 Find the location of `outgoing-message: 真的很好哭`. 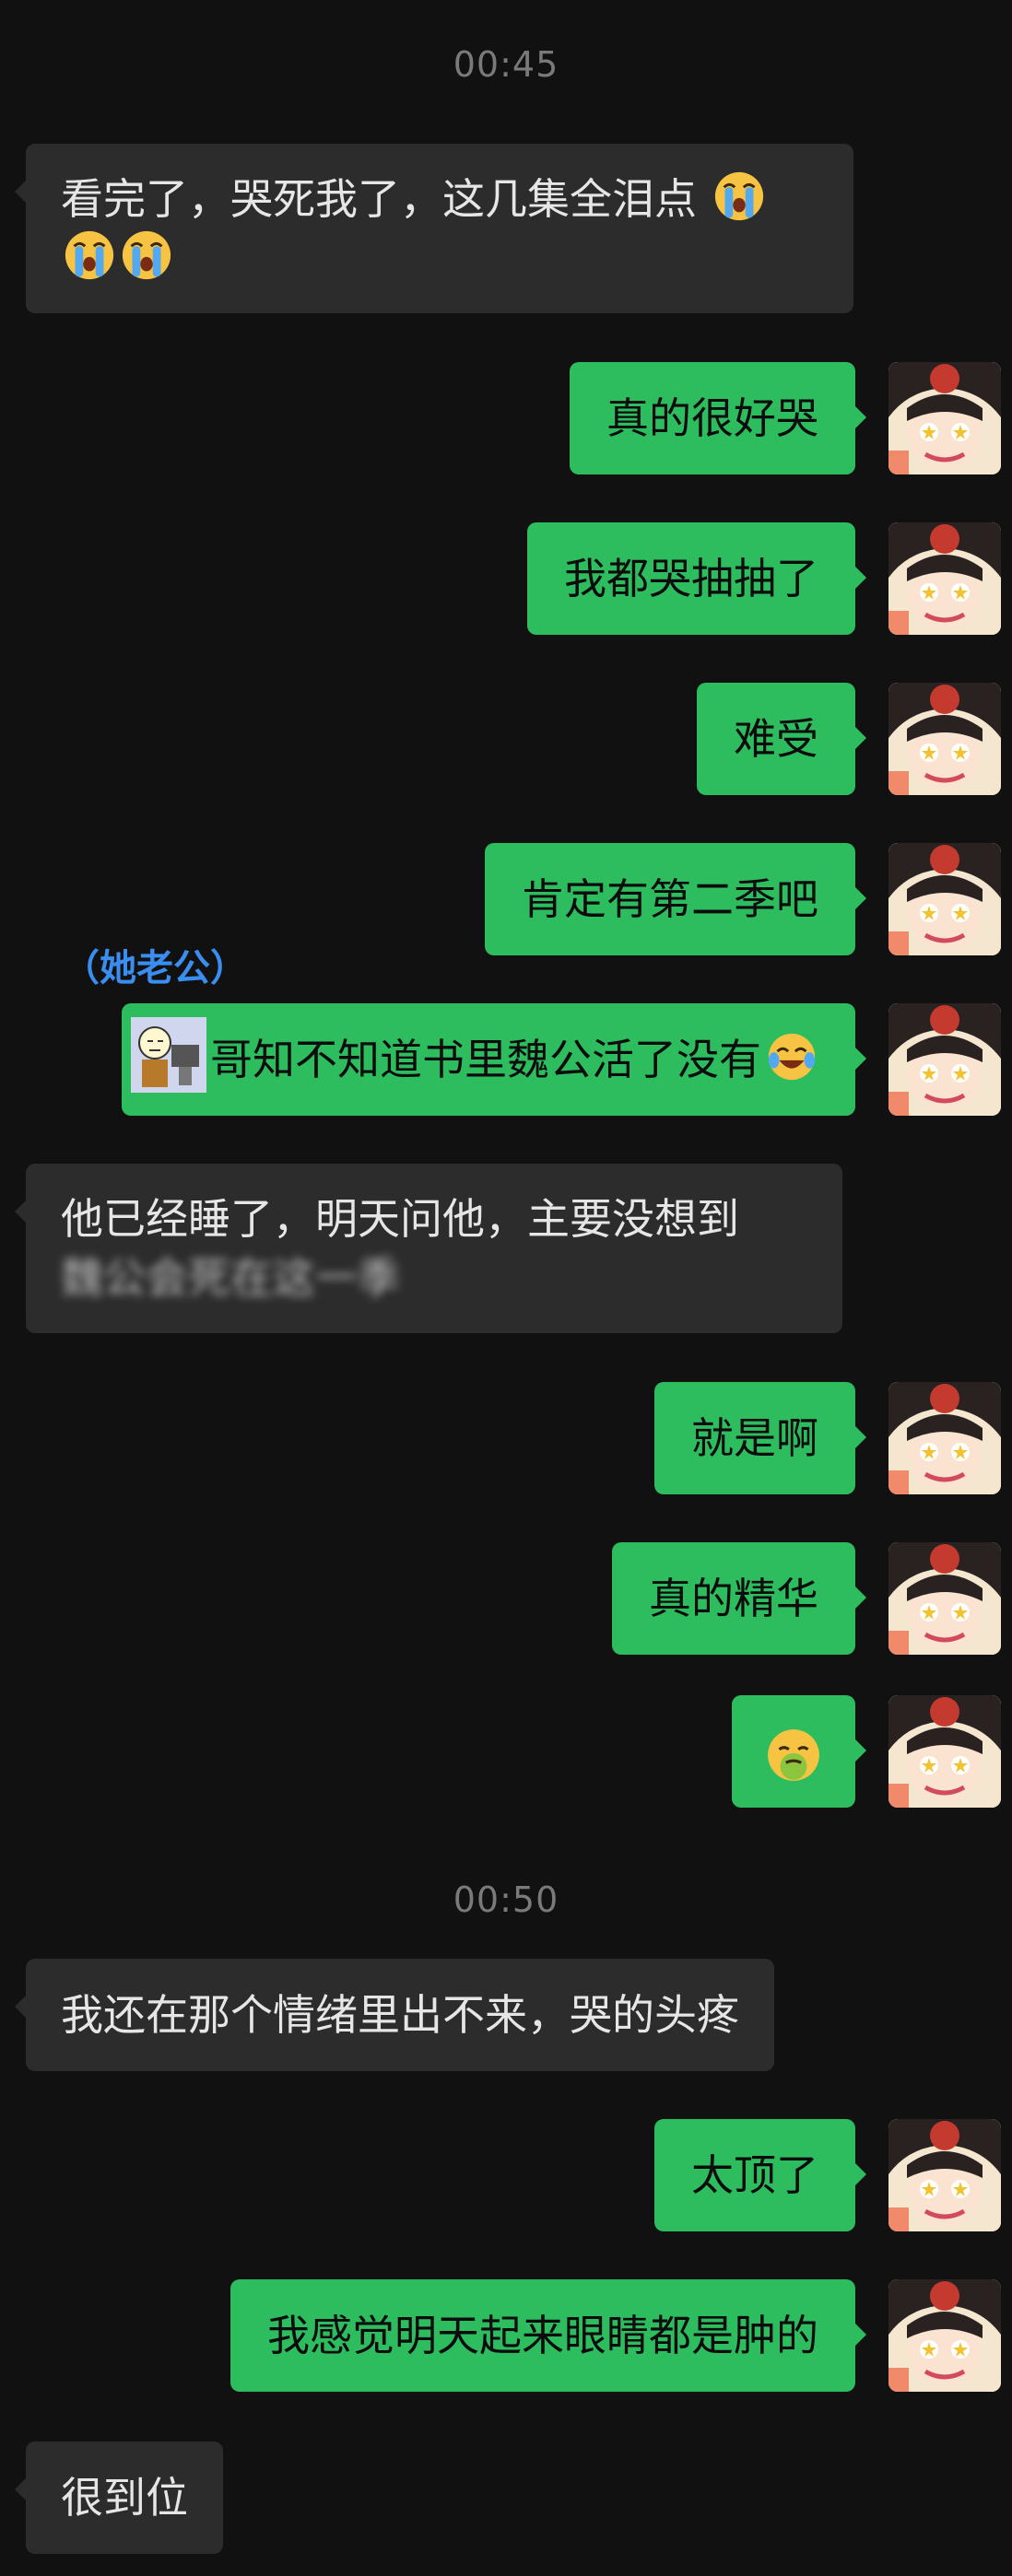

outgoing-message: 真的很好哭 is located at coordinates (718, 418).